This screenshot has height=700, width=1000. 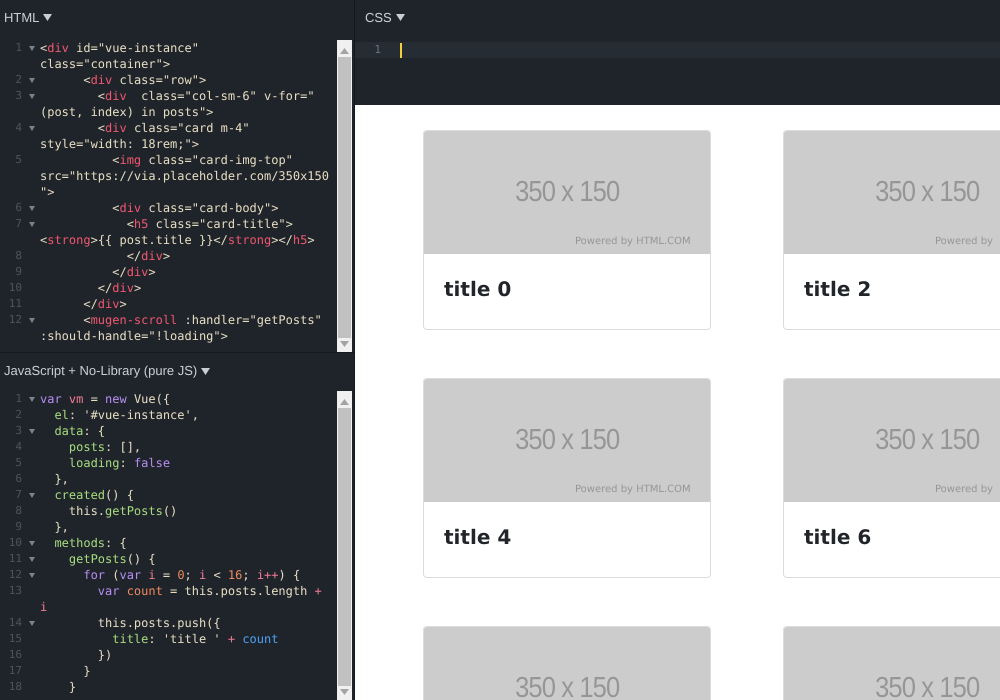 I want to click on code-line: var vm = new Vue({, so click(x=105, y=399).